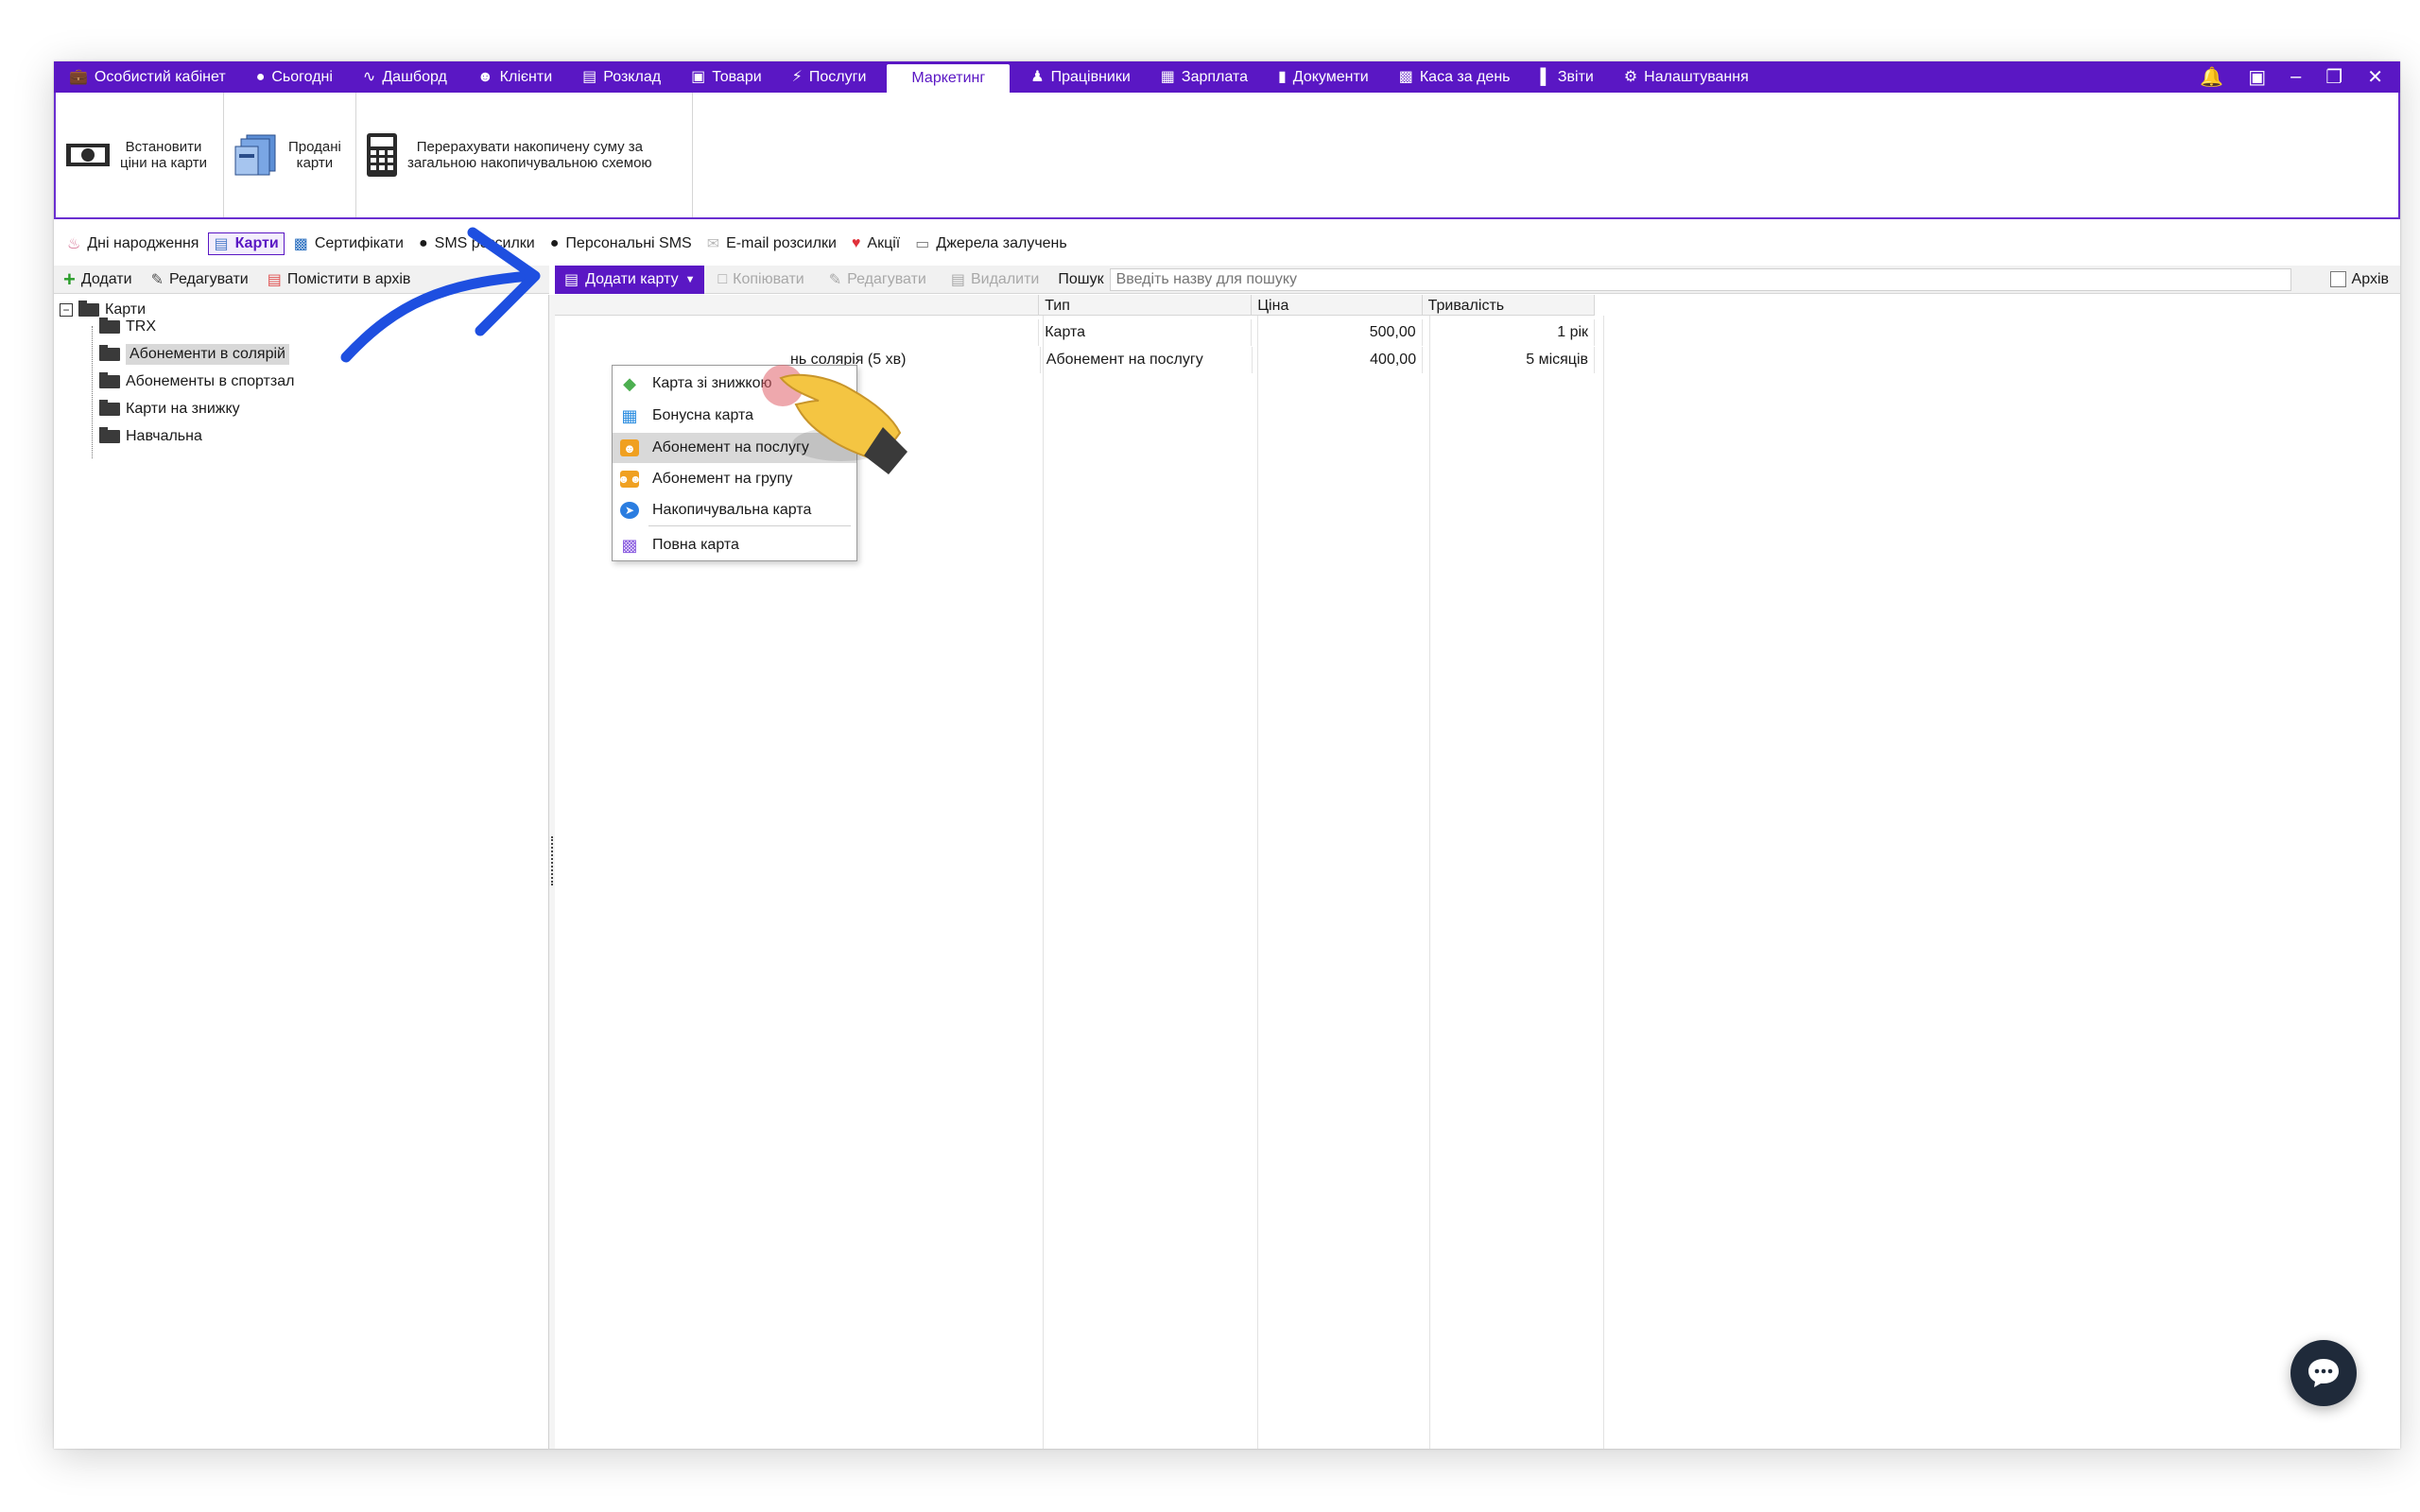  I want to click on menu-item-accumulative-card: ➤ Накопичувальна карта, so click(735, 510).